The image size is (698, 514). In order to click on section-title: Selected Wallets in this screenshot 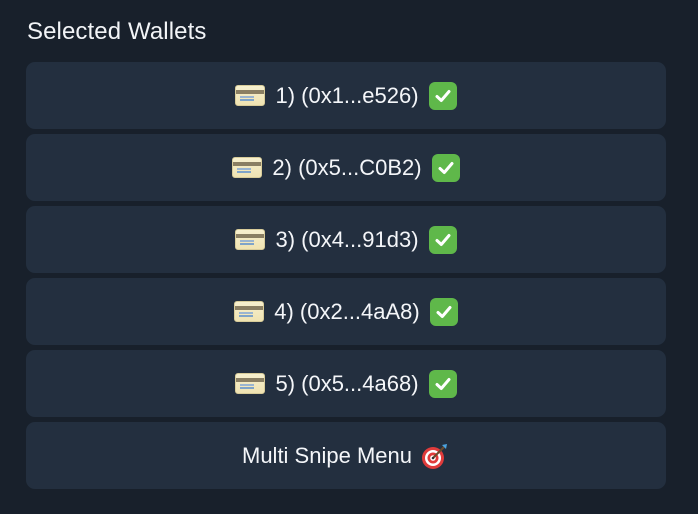, I will do `click(117, 31)`.